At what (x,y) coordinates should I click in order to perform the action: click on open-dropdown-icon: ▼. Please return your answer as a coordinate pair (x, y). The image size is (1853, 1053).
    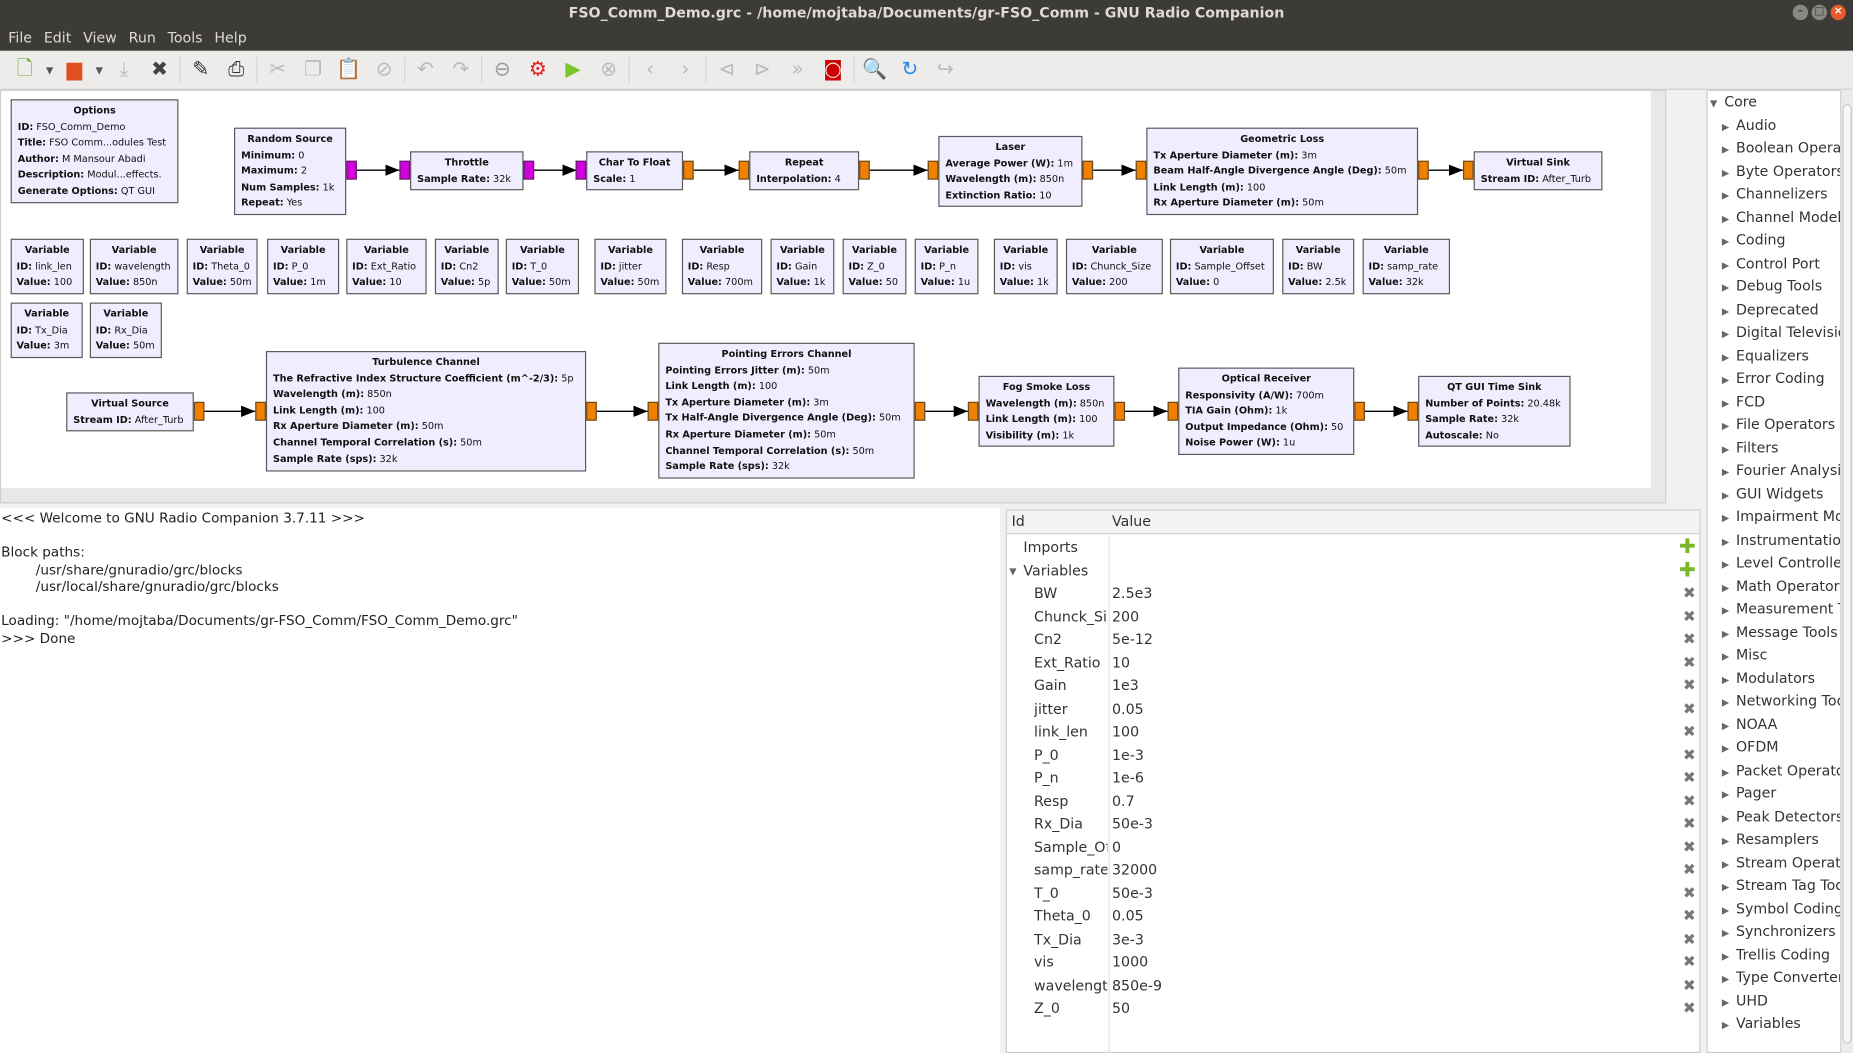
    Looking at the image, I should click on (99, 69).